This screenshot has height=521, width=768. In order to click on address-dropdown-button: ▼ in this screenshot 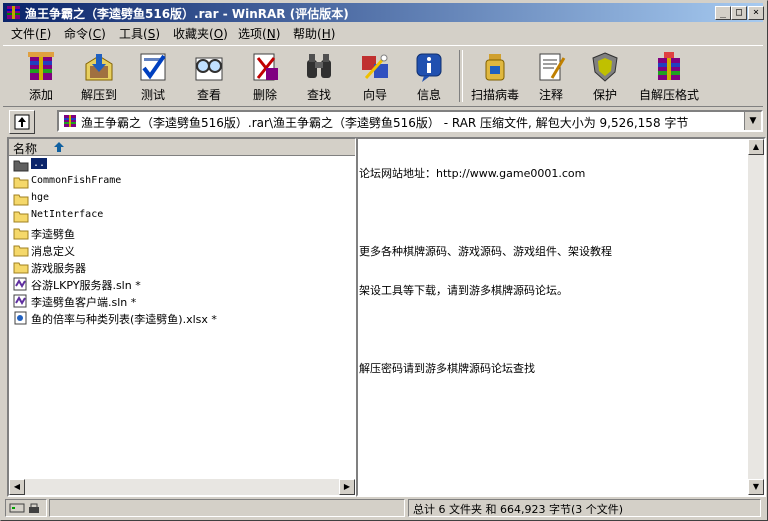, I will do `click(752, 121)`.